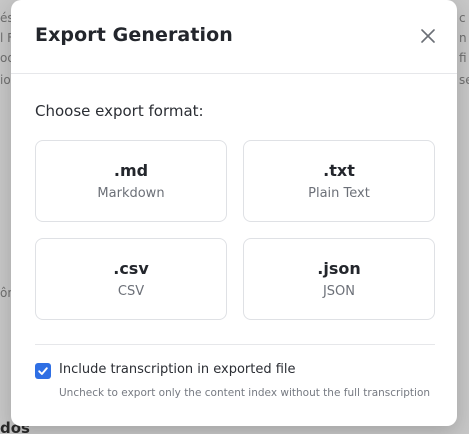 This screenshot has width=469, height=434. I want to click on format-option-md: .md Markdown, so click(131, 181).